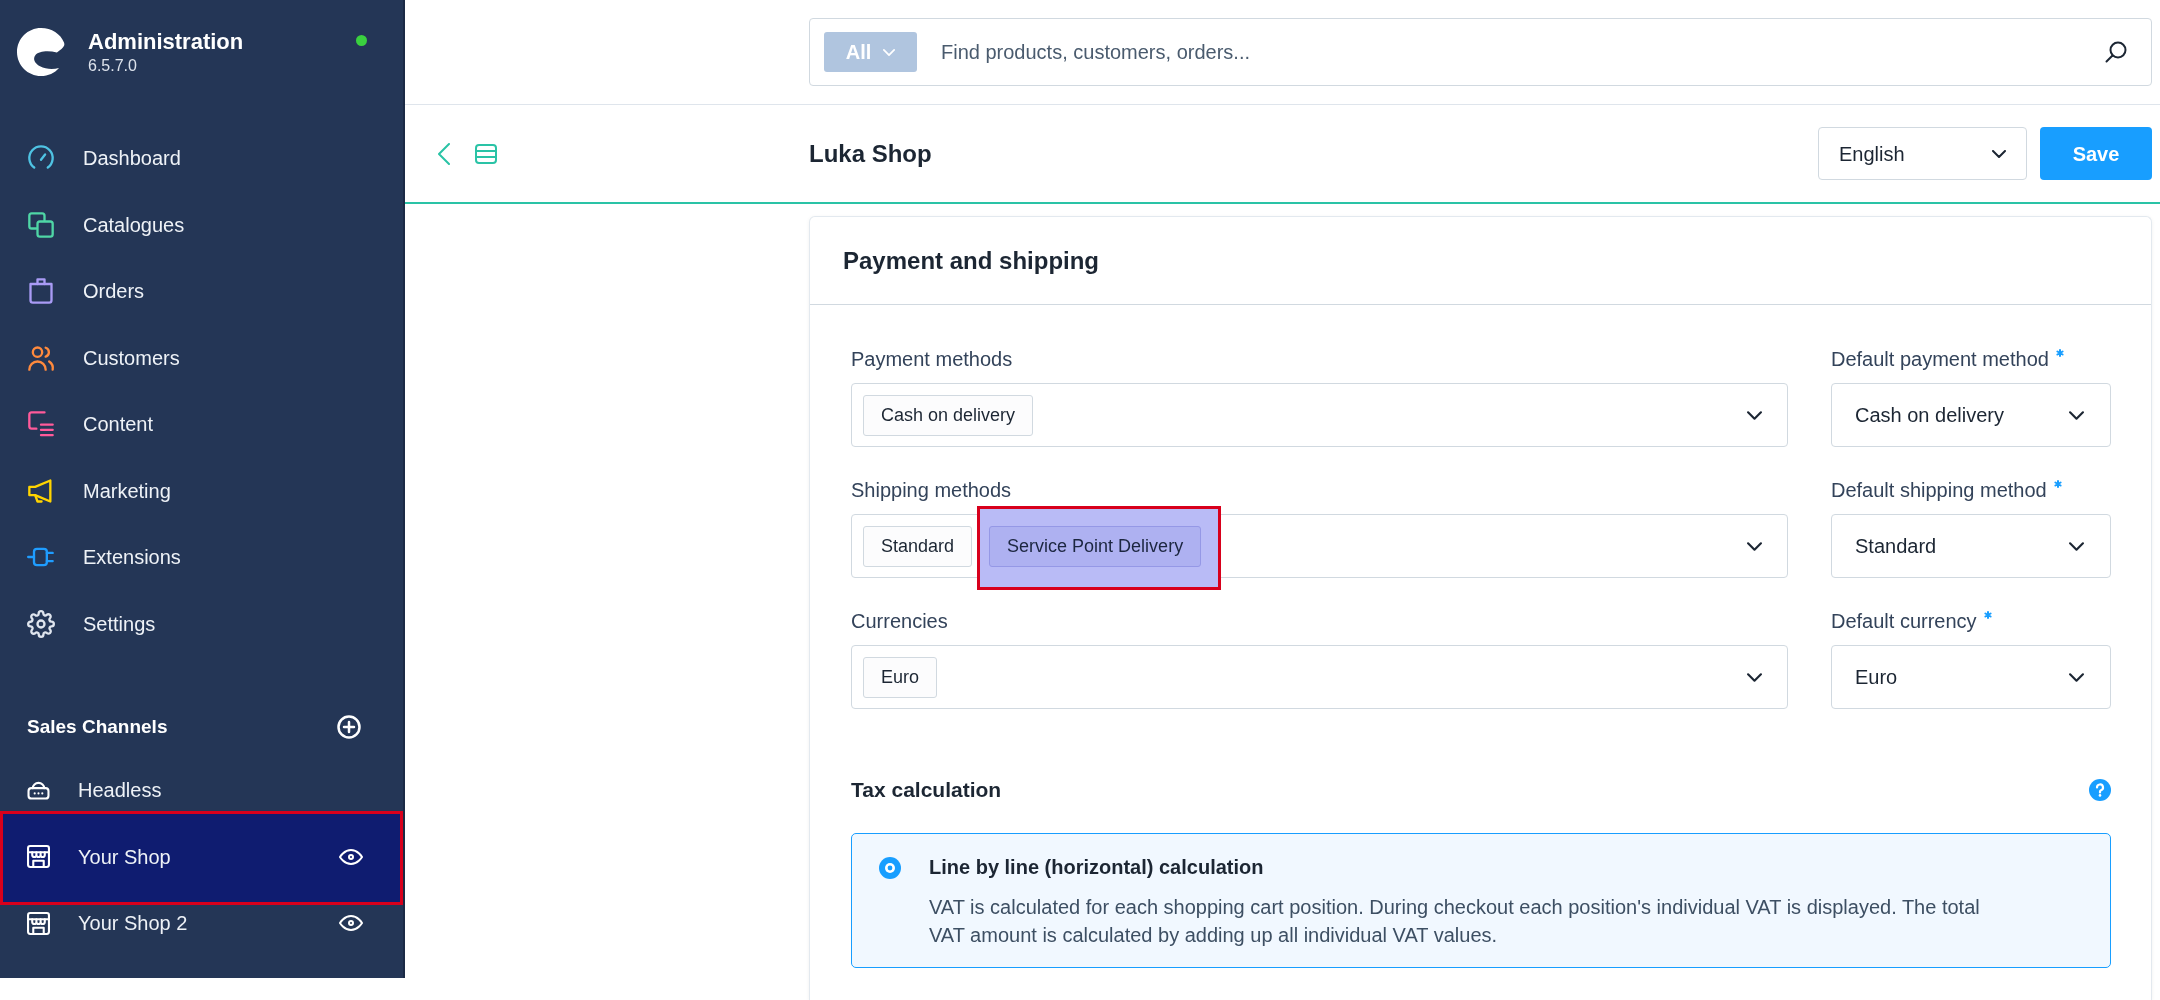 The width and height of the screenshot is (2160, 1000). What do you see at coordinates (349, 727) in the screenshot?
I see `plus-circle-icon` at bounding box center [349, 727].